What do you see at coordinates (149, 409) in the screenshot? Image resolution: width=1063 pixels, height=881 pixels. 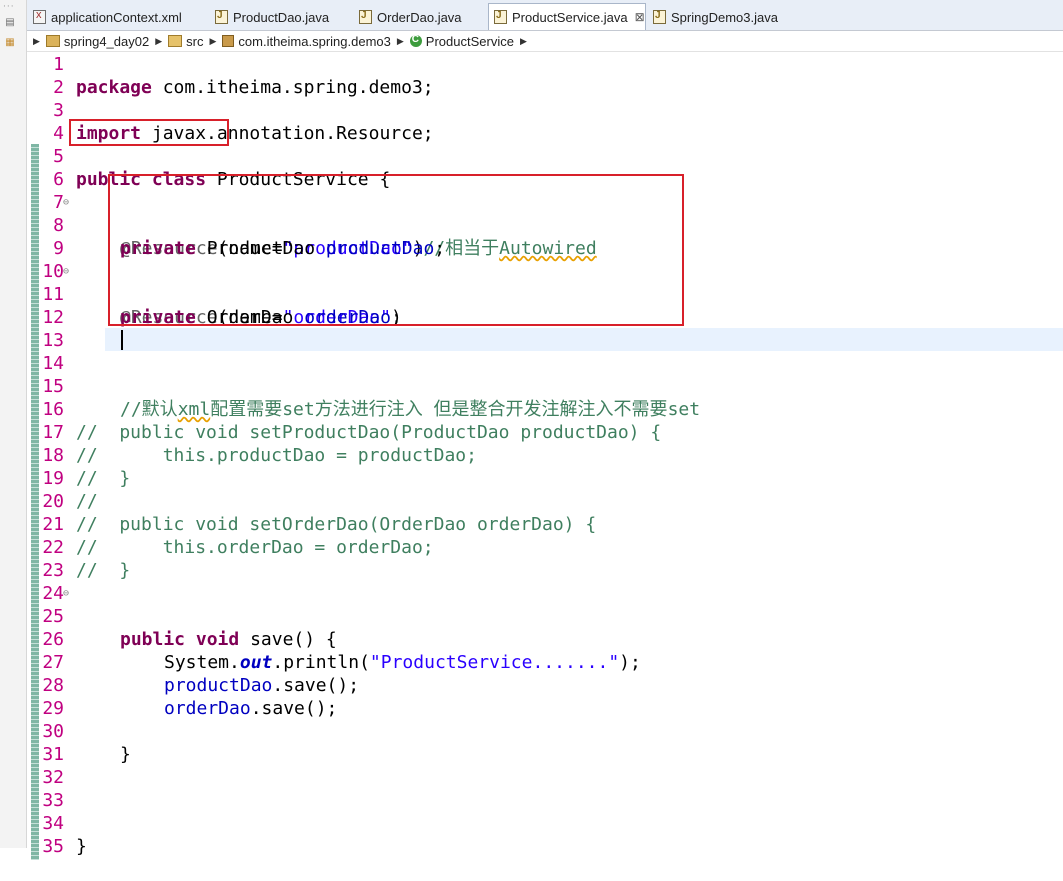 I see `comment: //默认` at bounding box center [149, 409].